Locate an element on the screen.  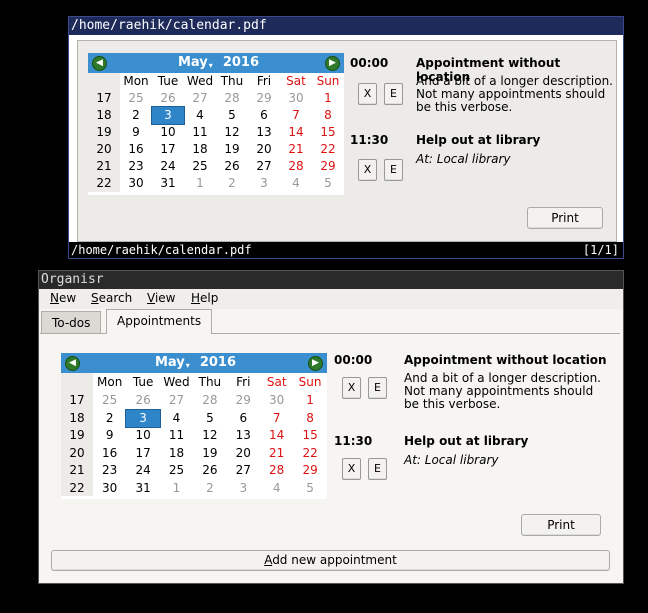
menu-view: View is located at coordinates (161, 298).